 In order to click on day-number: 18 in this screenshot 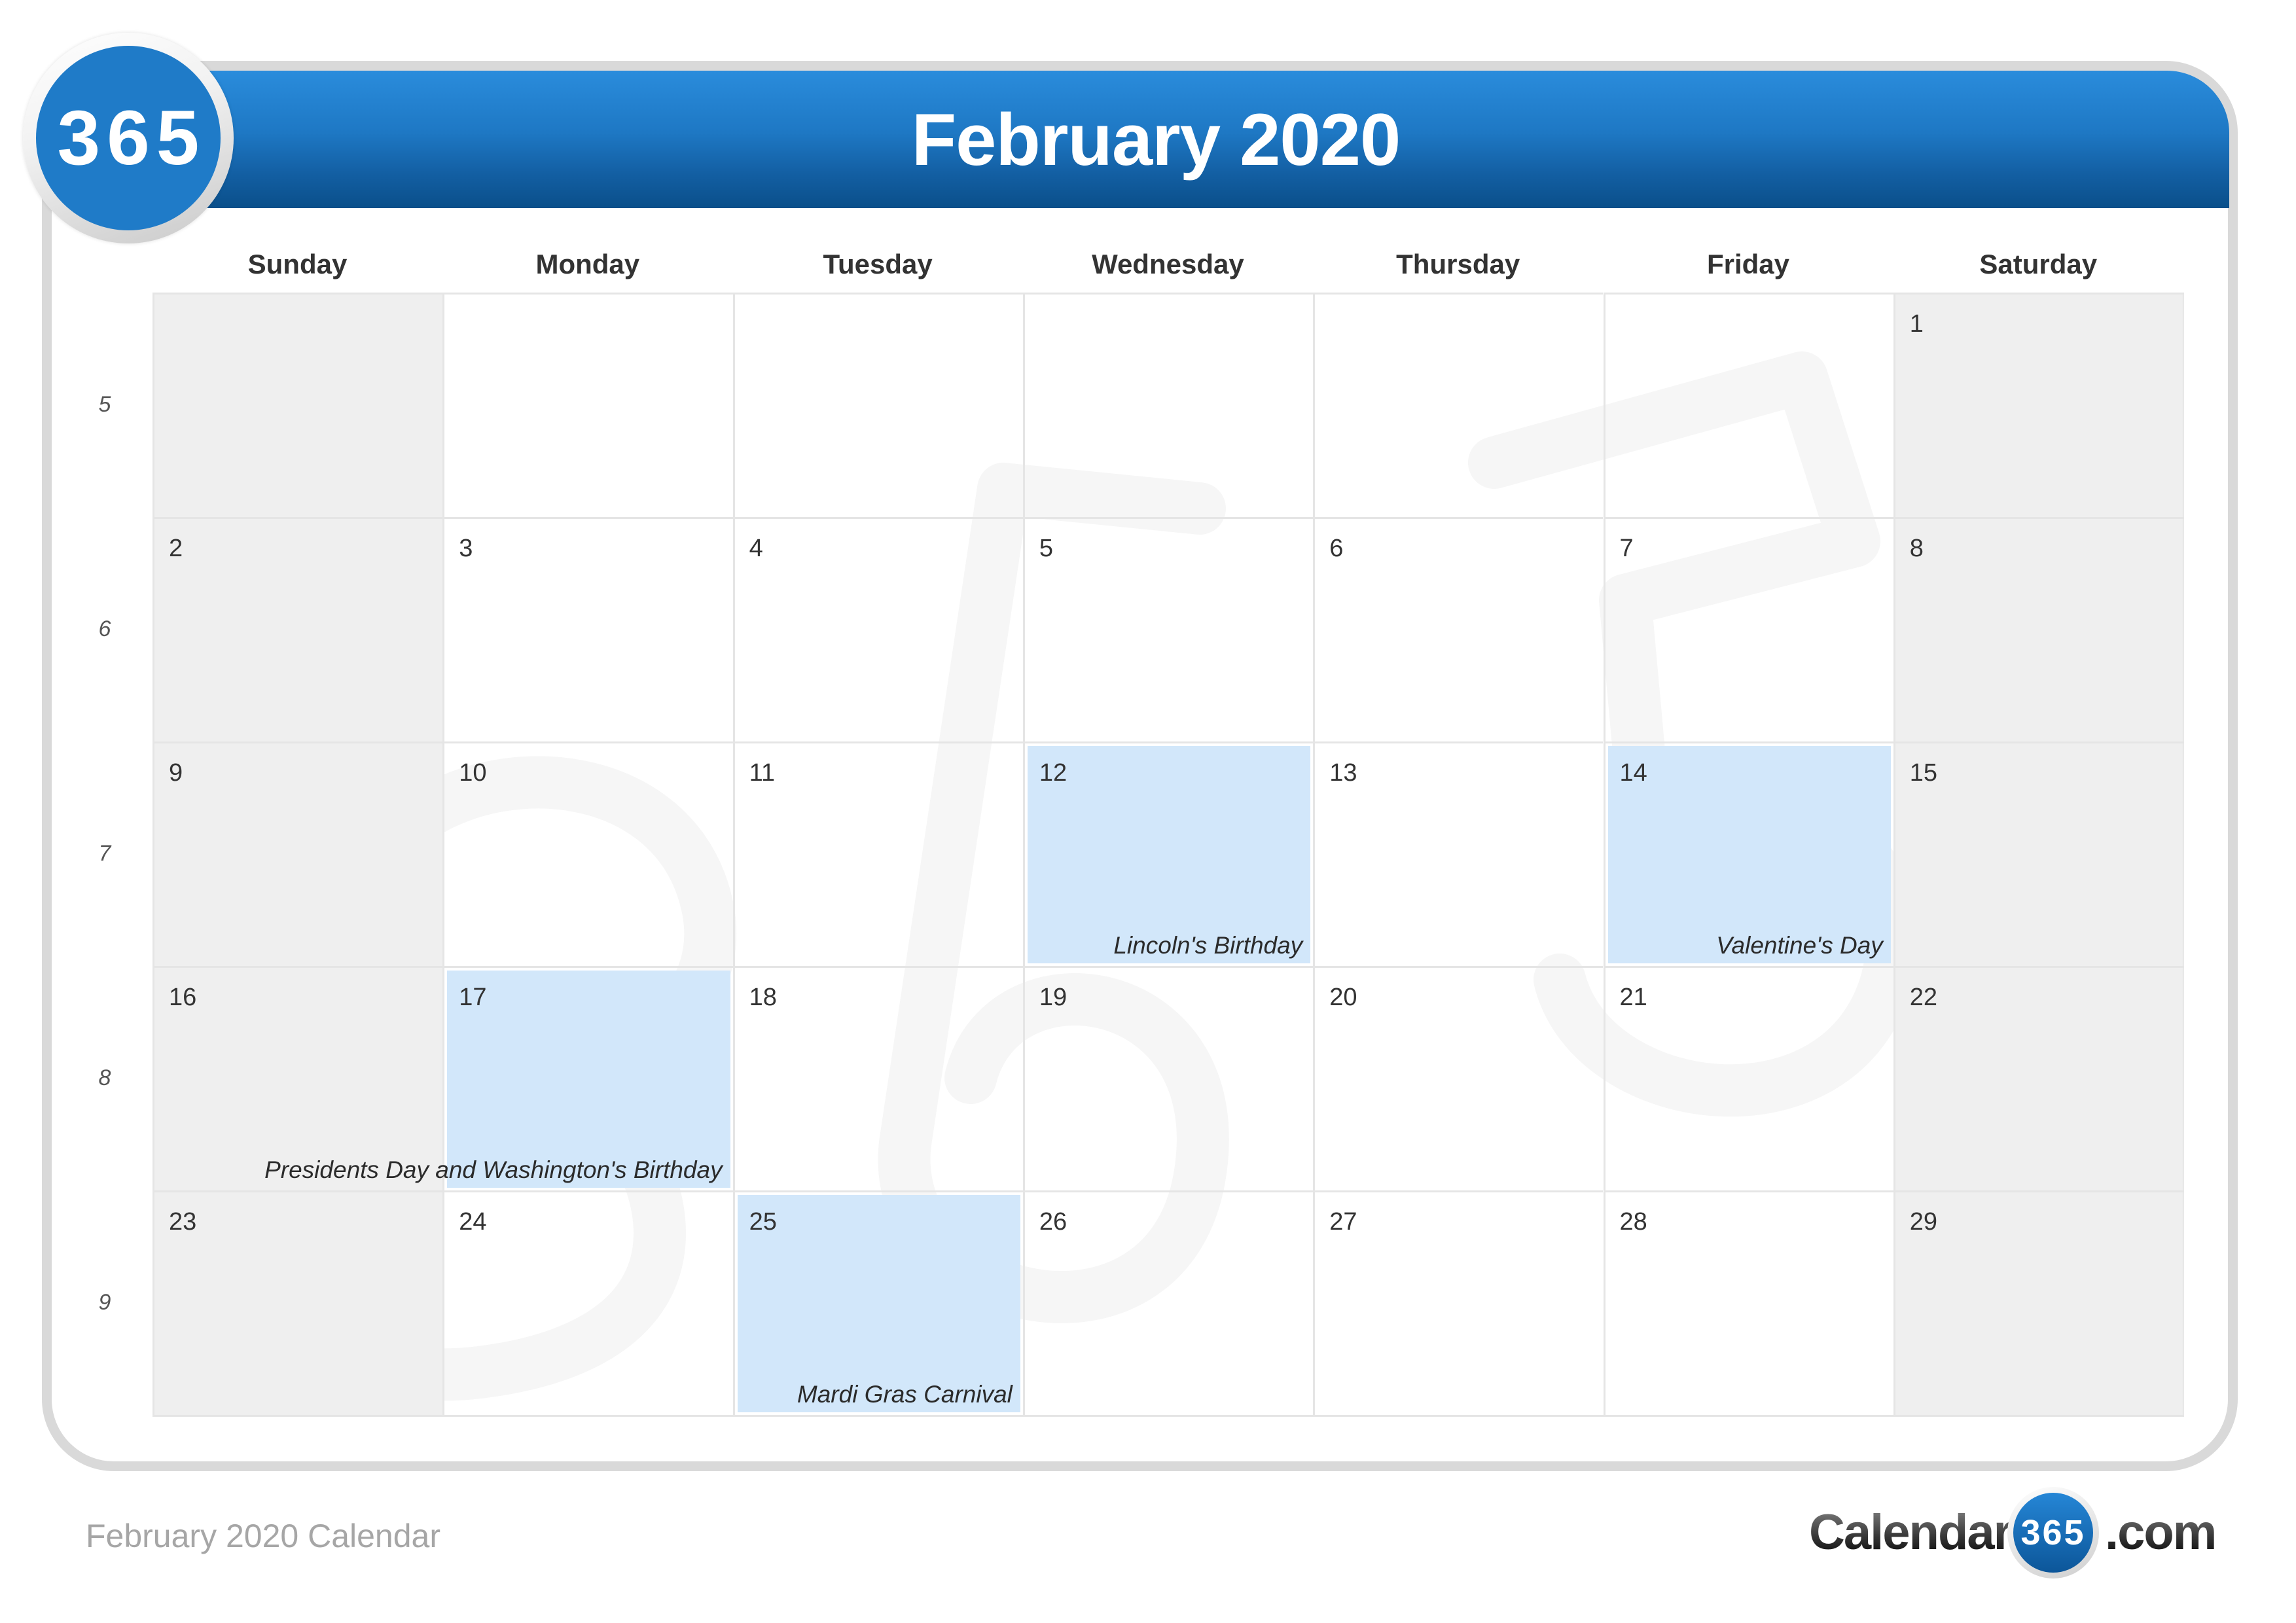, I will do `click(763, 998)`.